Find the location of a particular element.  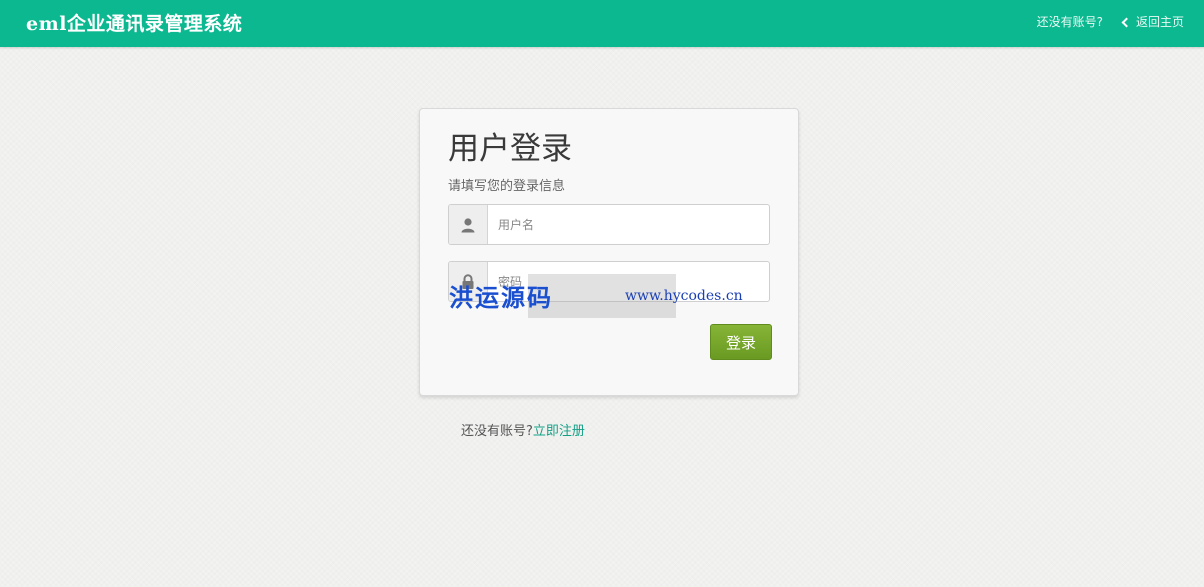

lock-icon is located at coordinates (468, 281).